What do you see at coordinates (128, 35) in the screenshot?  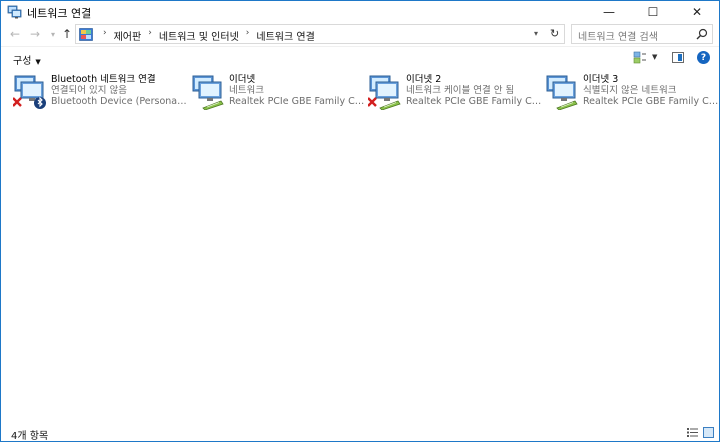 I see `breadcrumb-control-panel: 제어판` at bounding box center [128, 35].